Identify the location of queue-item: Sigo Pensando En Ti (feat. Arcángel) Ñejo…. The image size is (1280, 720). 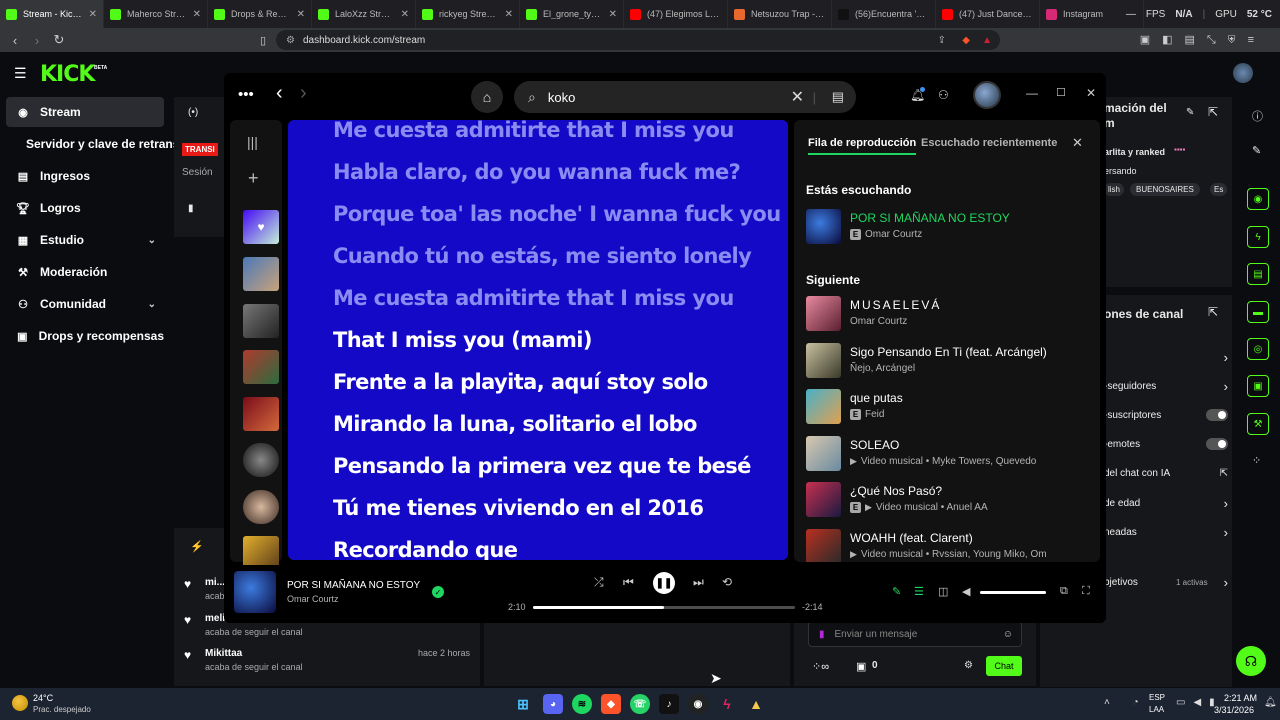
(951, 361).